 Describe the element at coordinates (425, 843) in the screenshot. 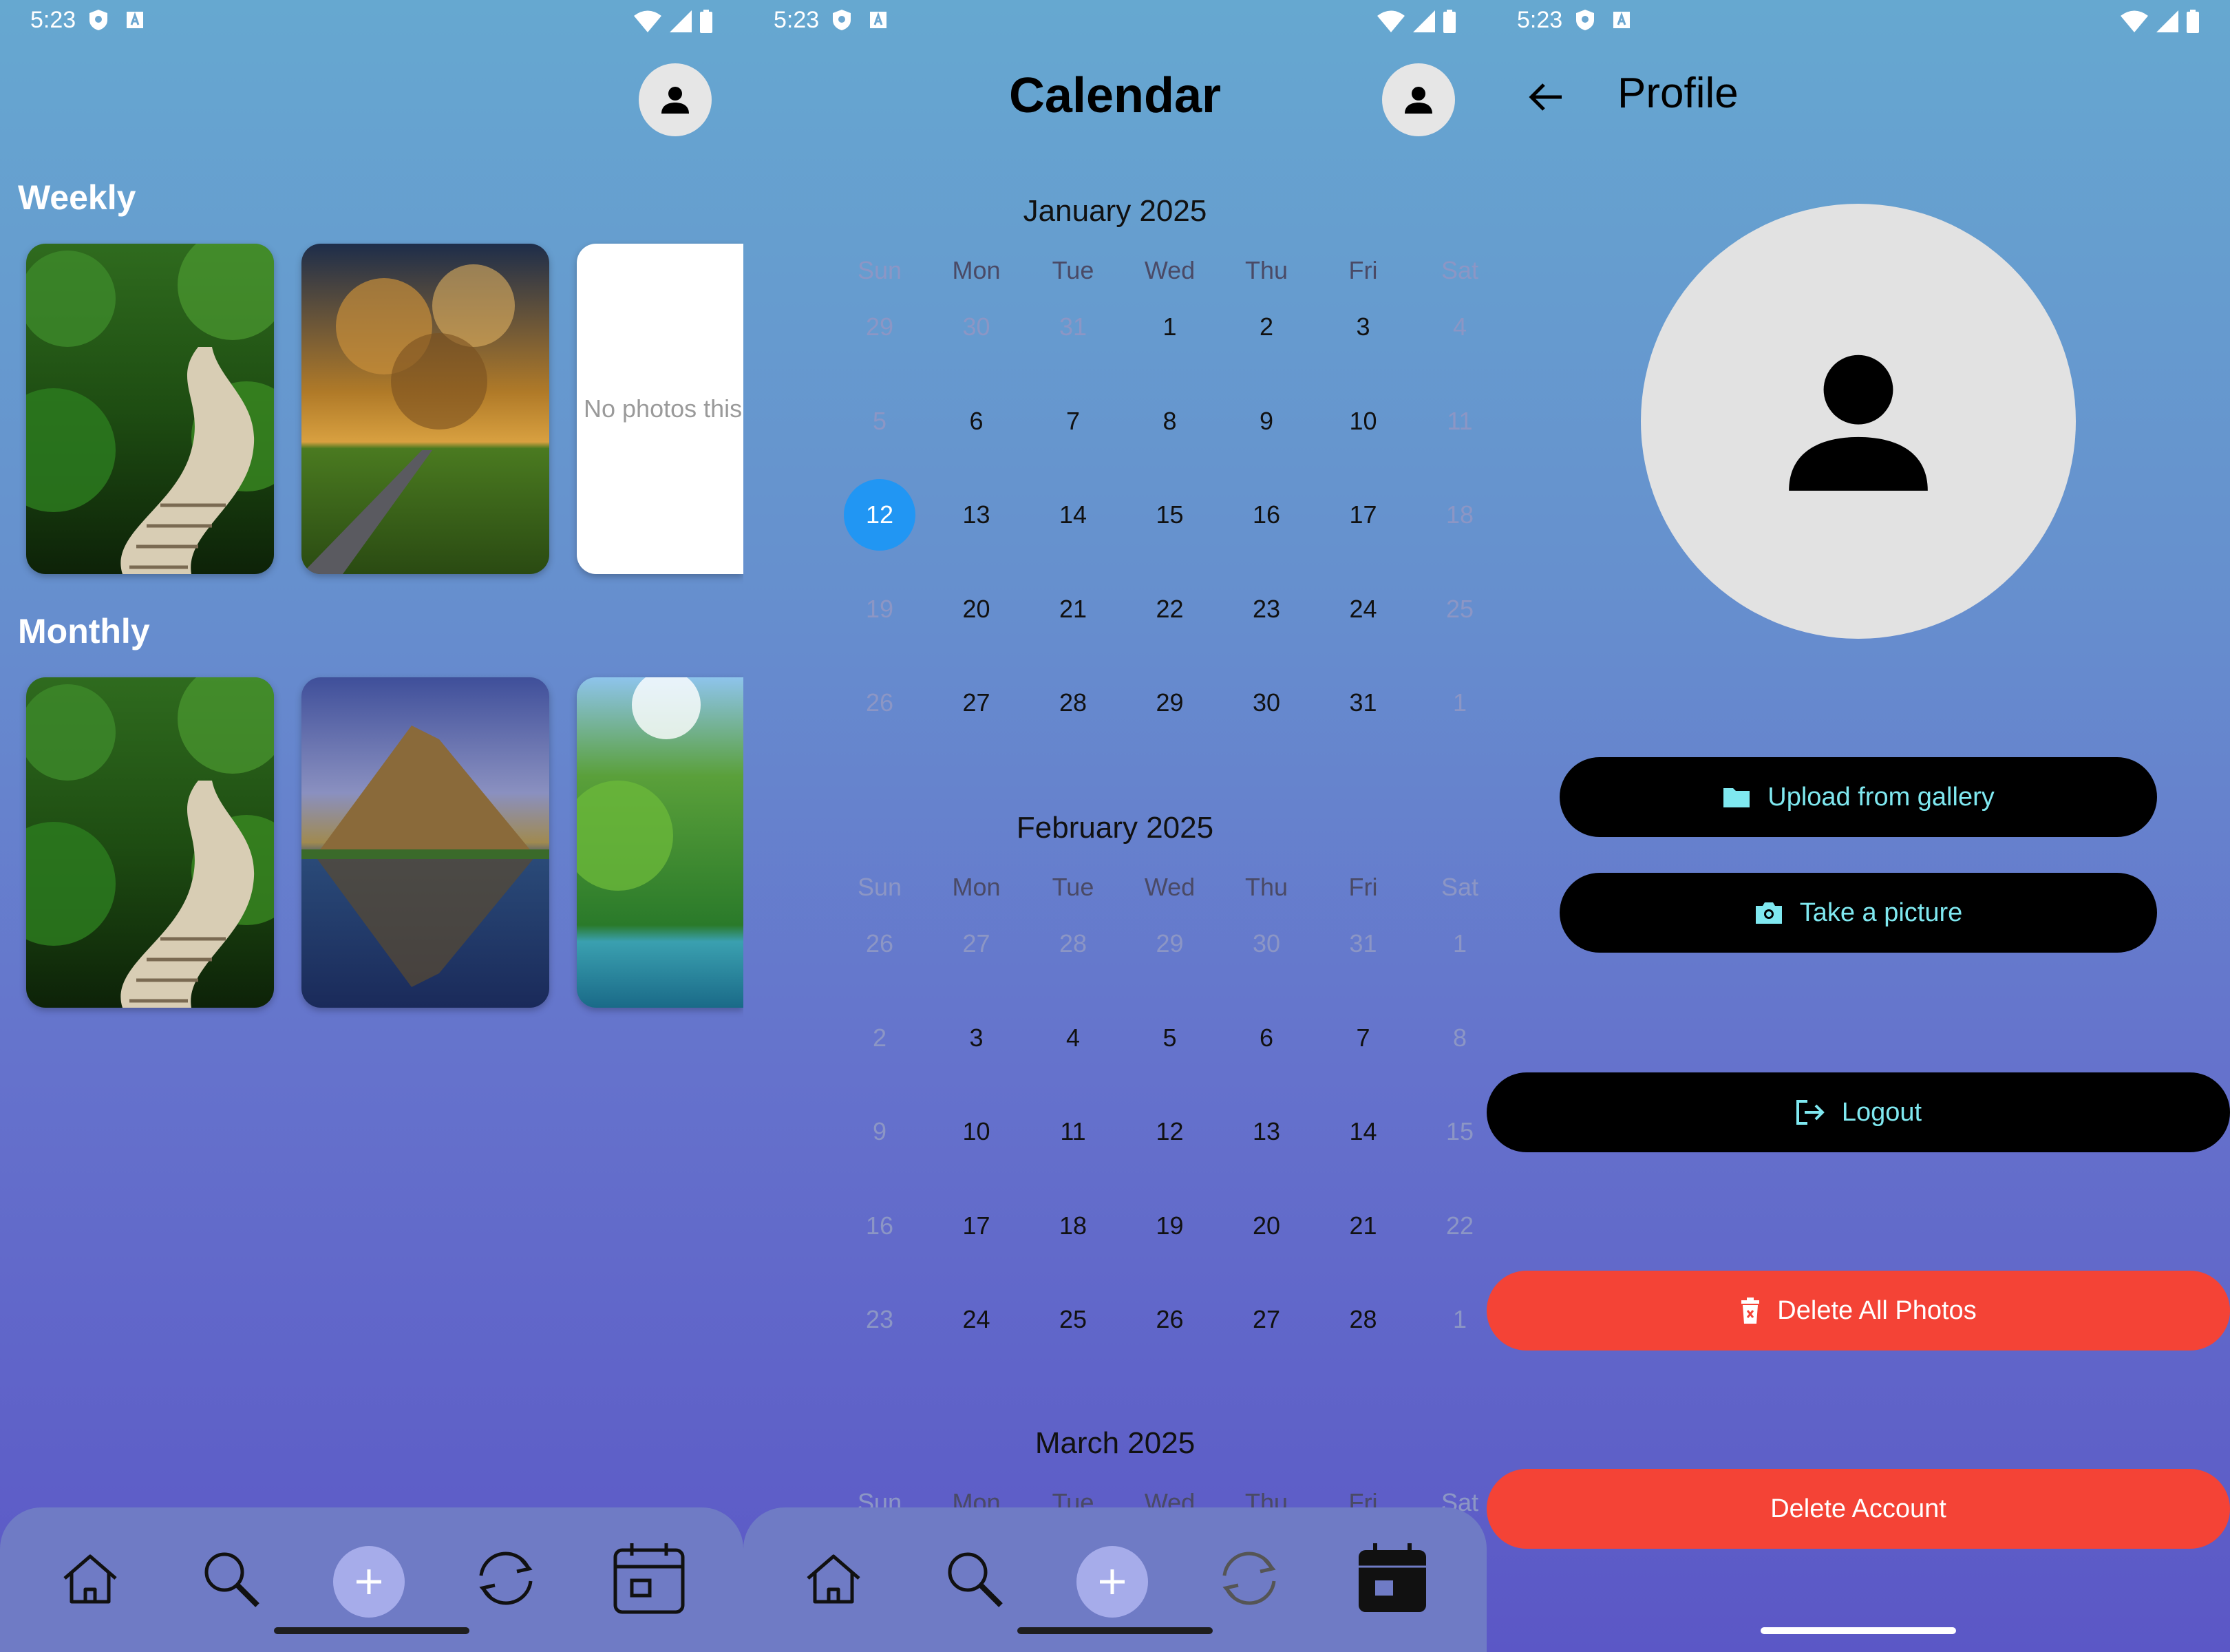

I see `monthly-photo-mountain` at that location.